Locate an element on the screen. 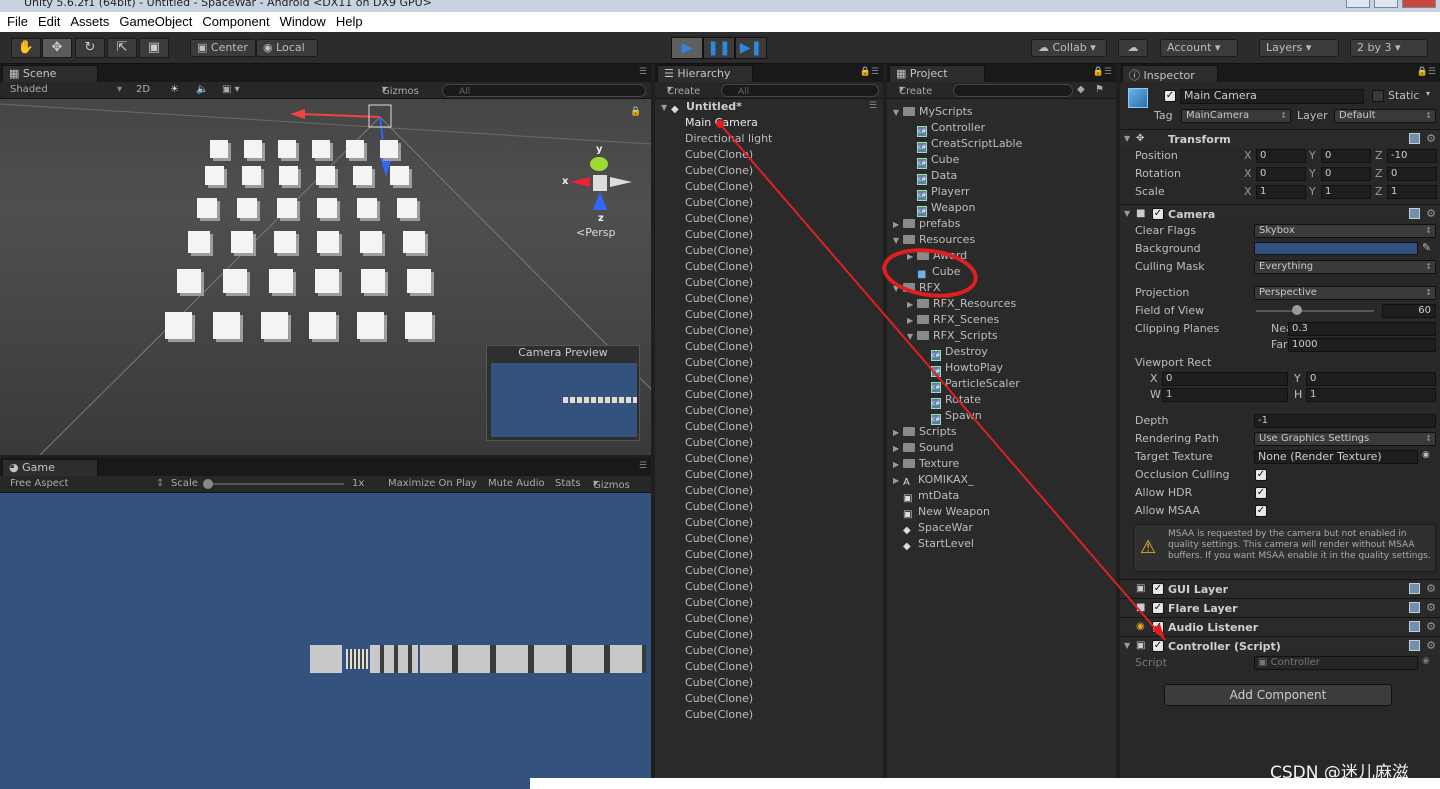 The height and width of the screenshot is (789, 1440). annotation-dot is located at coordinates (720, 124).